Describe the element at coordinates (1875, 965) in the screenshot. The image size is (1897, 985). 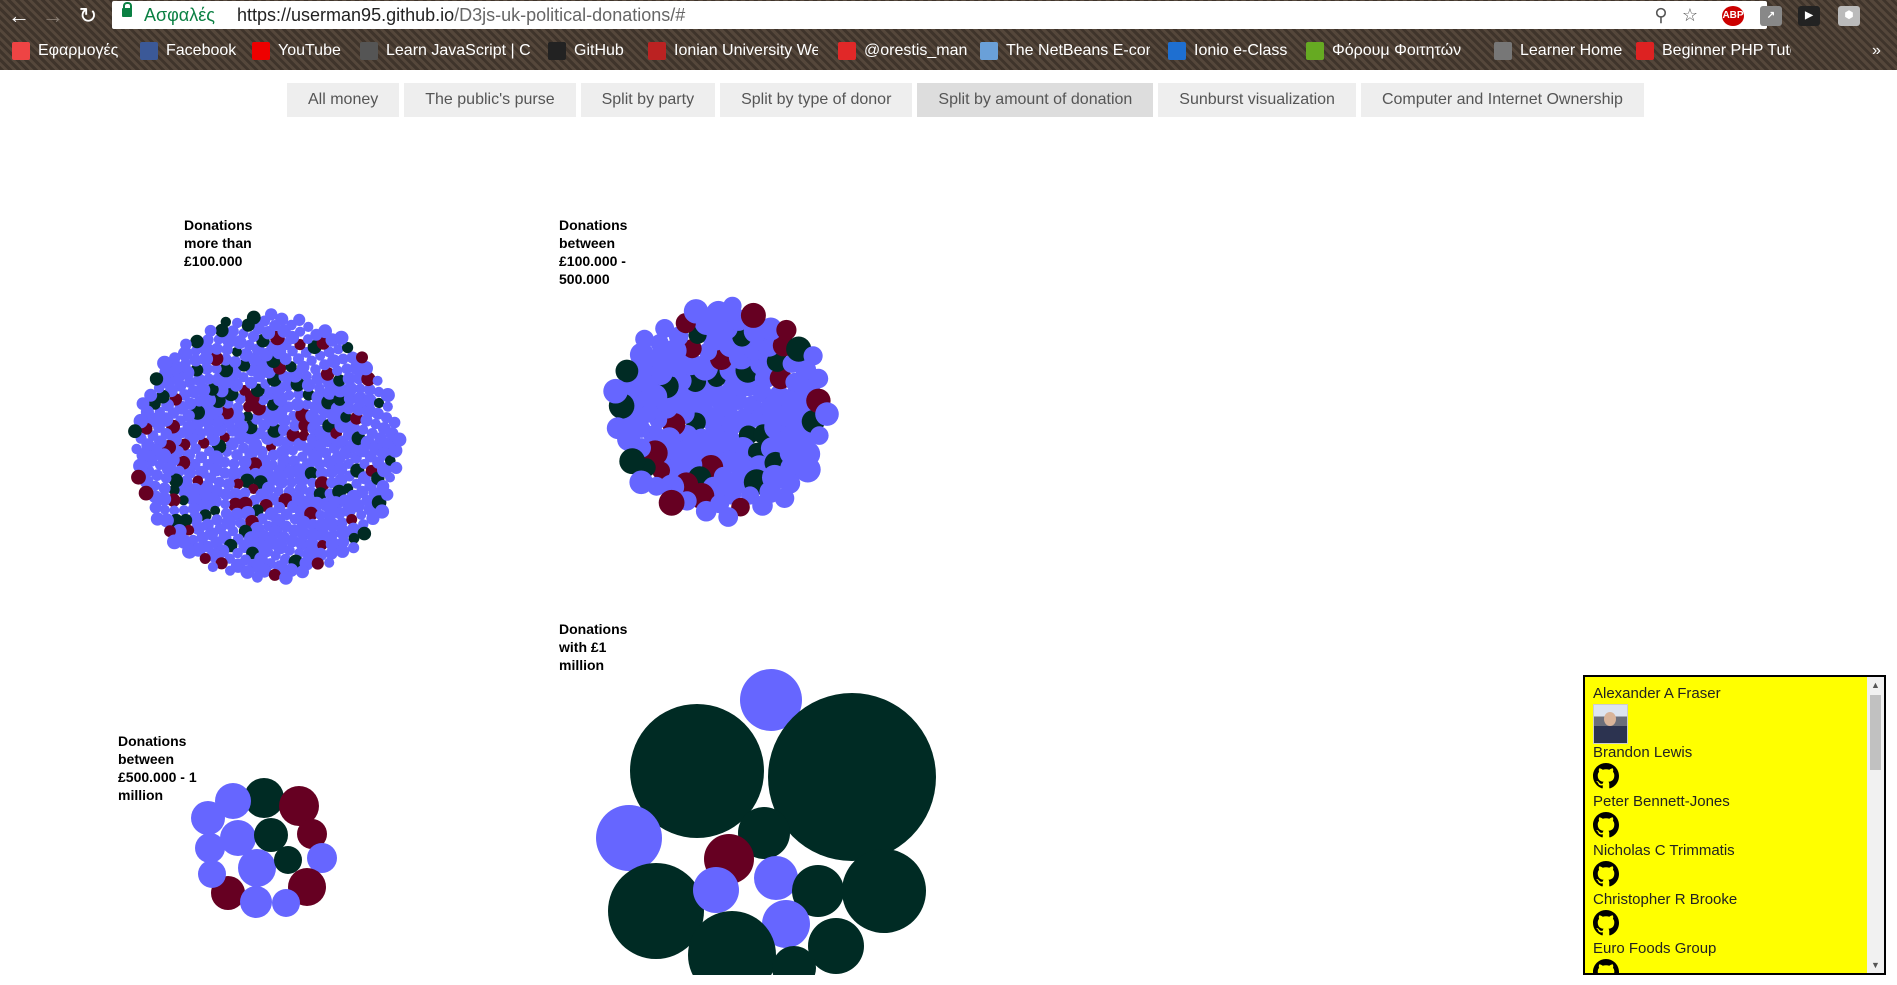
I see `scroll-down-icon: ▼` at that location.